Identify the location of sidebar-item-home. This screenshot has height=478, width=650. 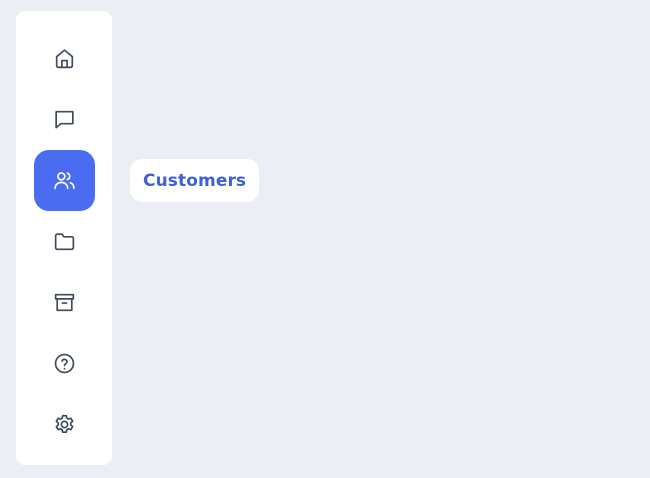
(64, 58).